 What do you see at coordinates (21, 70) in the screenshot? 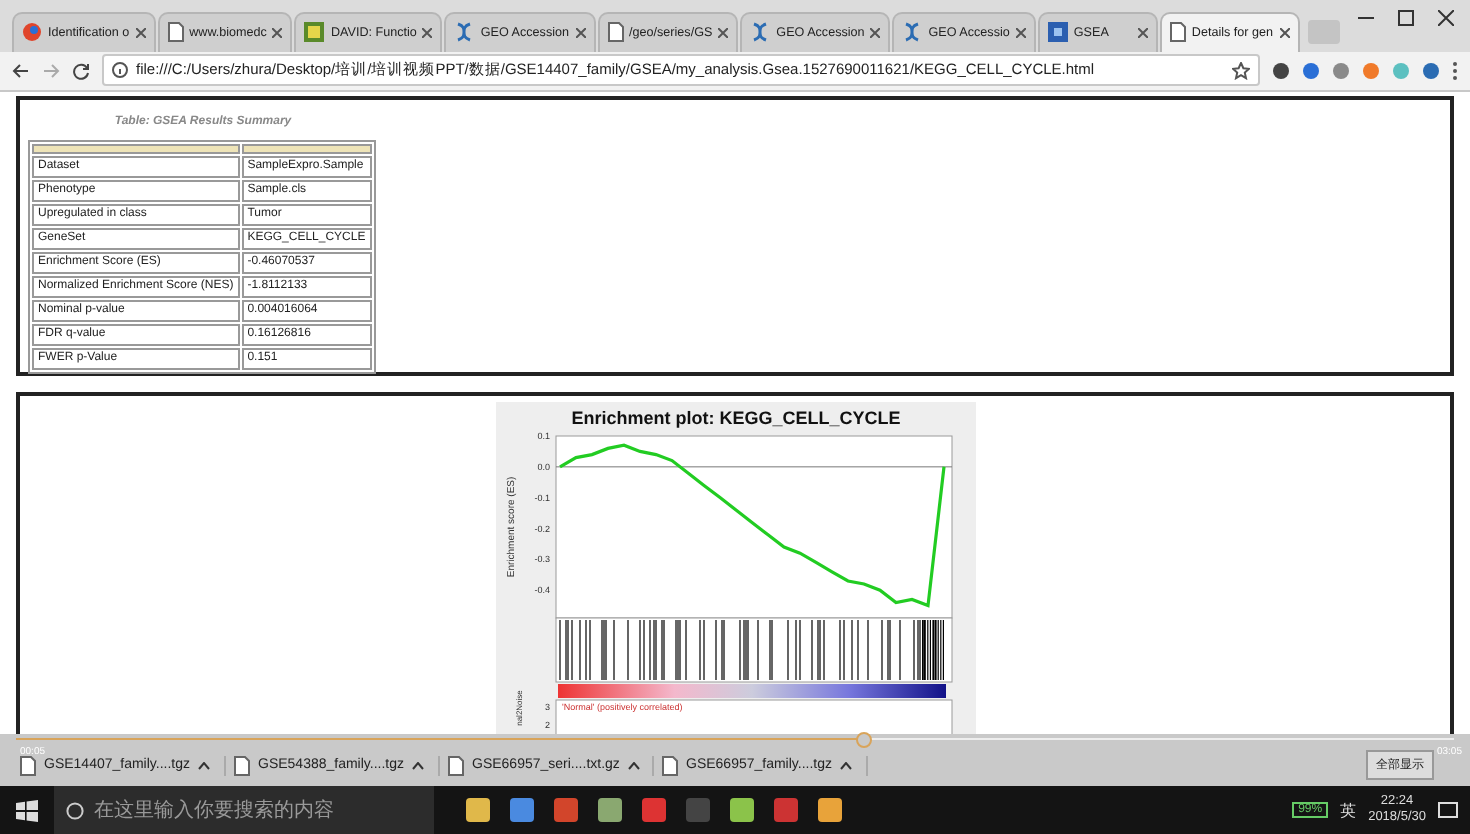
I see `back-icon` at bounding box center [21, 70].